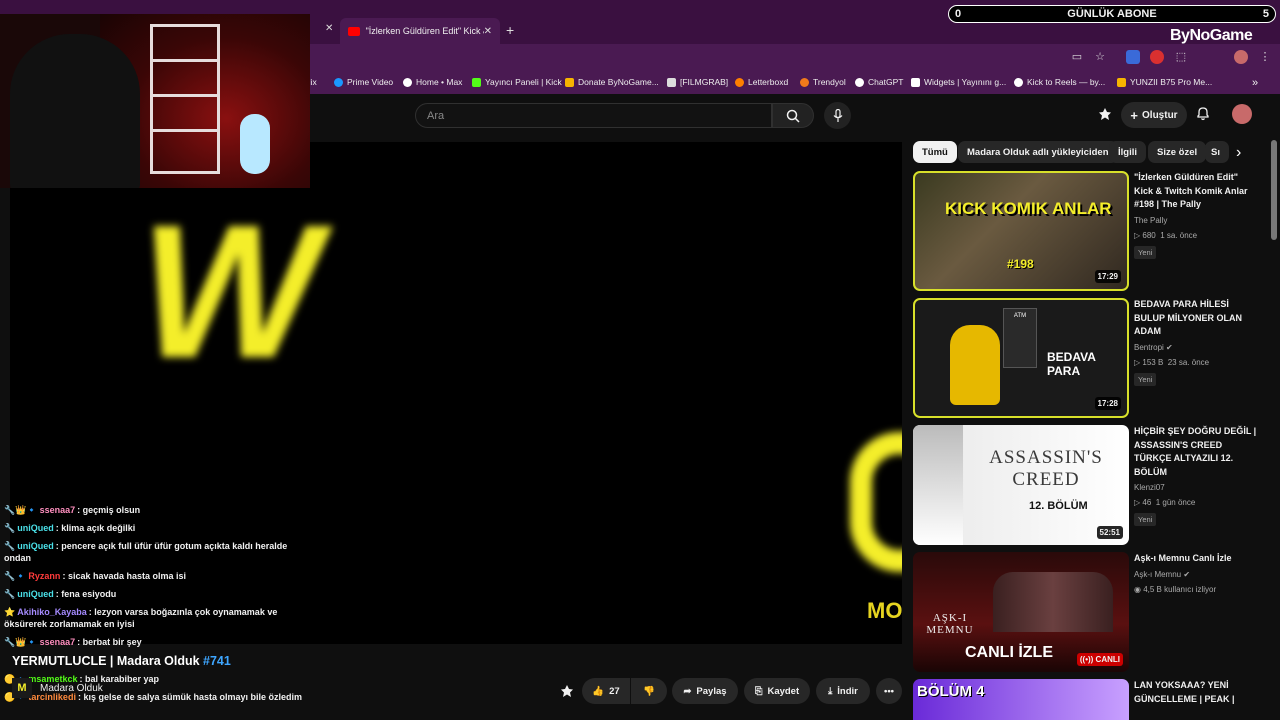  I want to click on bookmark-chatgpt: ChatGPT, so click(879, 82).